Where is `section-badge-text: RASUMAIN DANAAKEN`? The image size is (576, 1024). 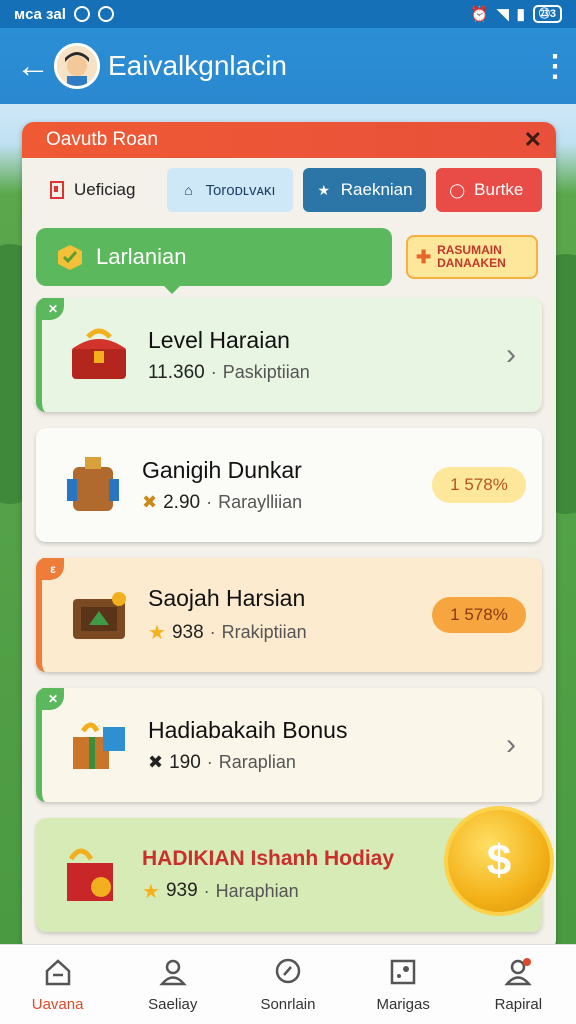 section-badge-text: RASUMAIN DANAAKEN is located at coordinates (471, 256).